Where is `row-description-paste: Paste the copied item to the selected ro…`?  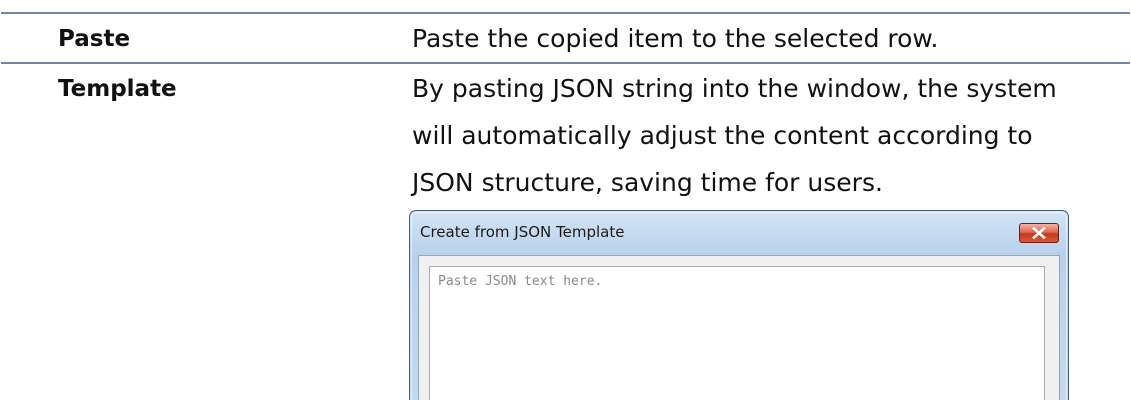
row-description-paste: Paste the copied item to the selected ro… is located at coordinates (762, 38).